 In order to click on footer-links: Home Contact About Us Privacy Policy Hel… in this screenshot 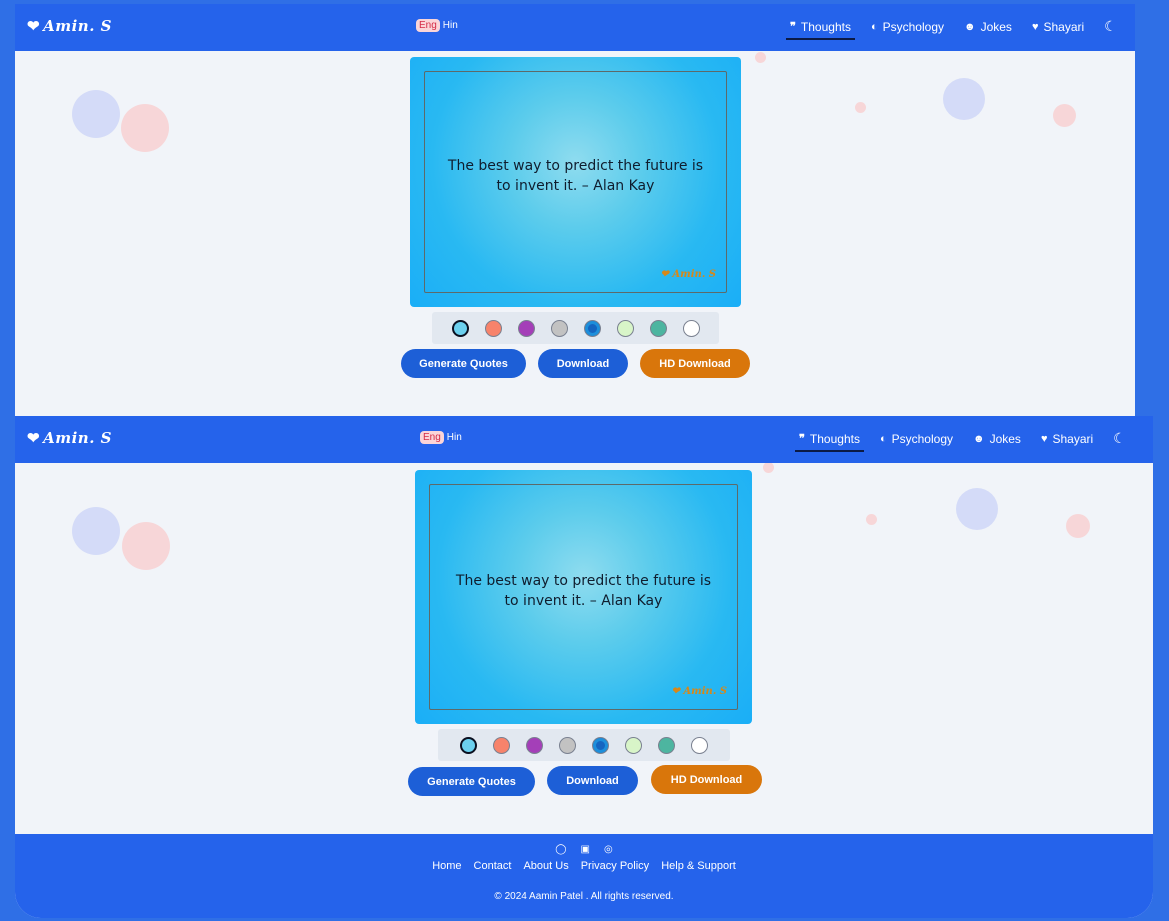, I will do `click(584, 866)`.